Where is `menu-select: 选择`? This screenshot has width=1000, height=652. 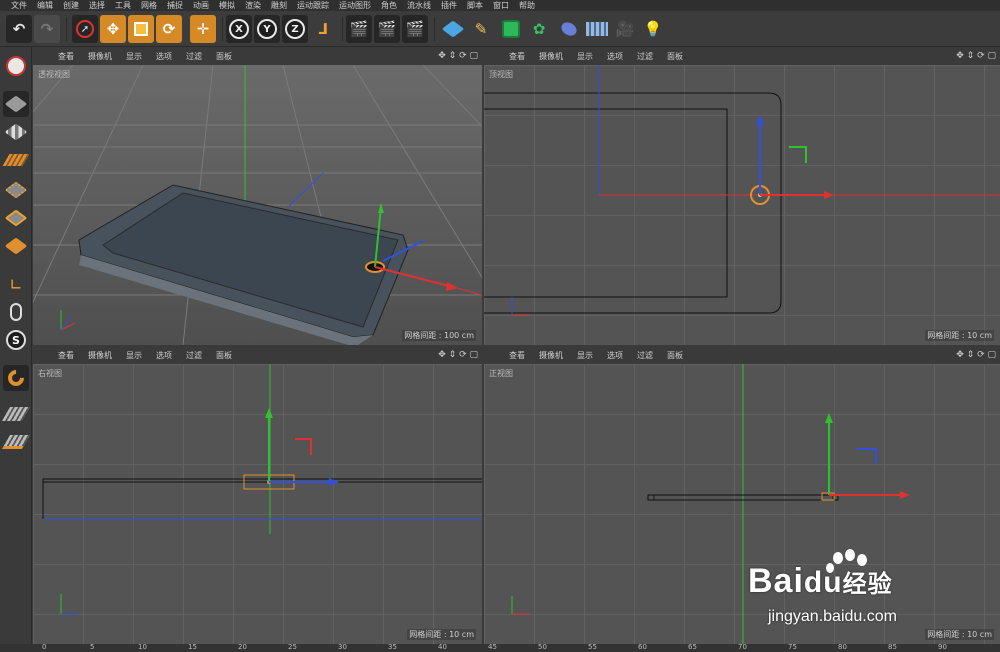 menu-select: 选择 is located at coordinates (97, 5).